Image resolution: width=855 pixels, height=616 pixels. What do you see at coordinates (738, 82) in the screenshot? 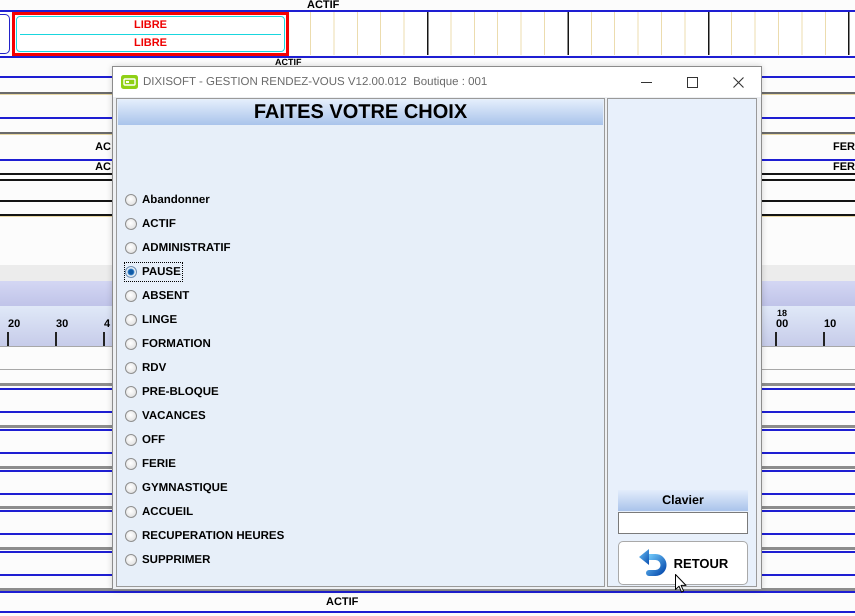
I see `close-icon` at bounding box center [738, 82].